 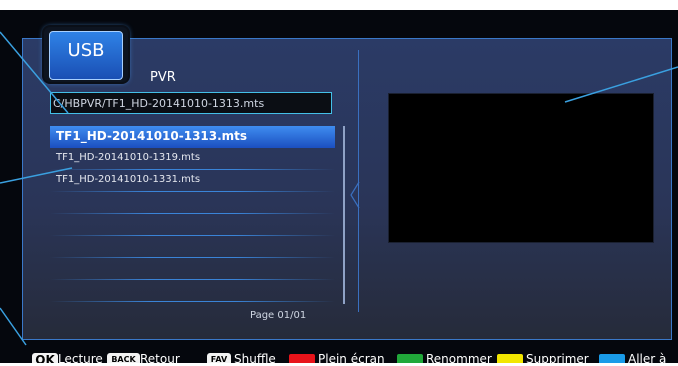 I want to click on hint-back: BACK Retour, so click(x=143, y=357).